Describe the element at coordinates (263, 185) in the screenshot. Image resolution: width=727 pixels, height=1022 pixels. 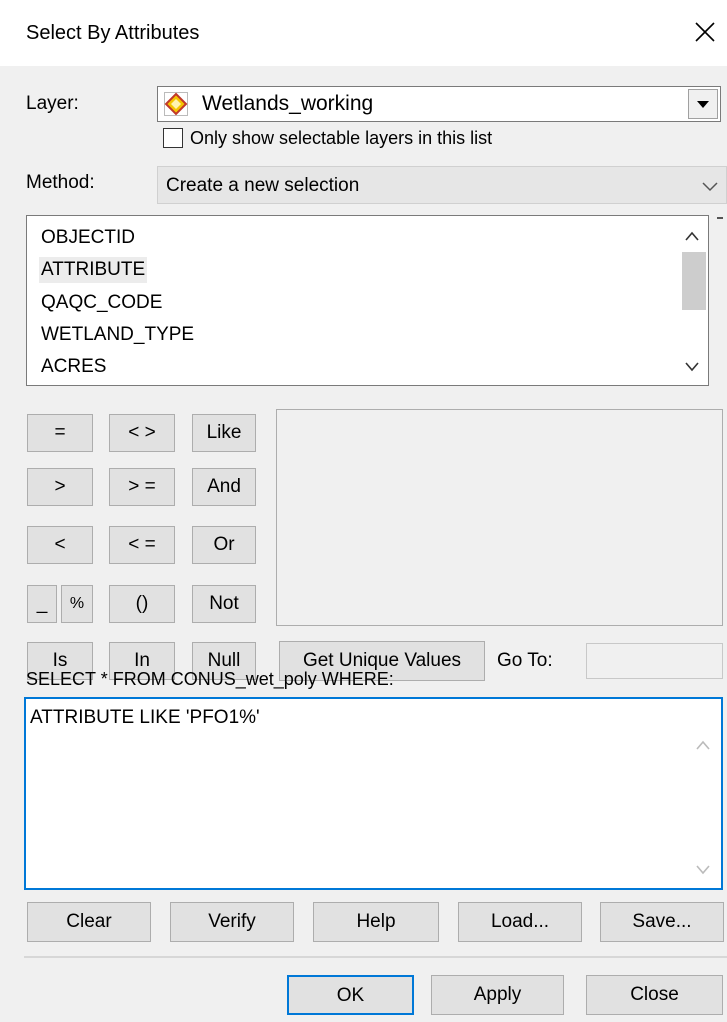
I see `method-value: Create a new selection` at that location.